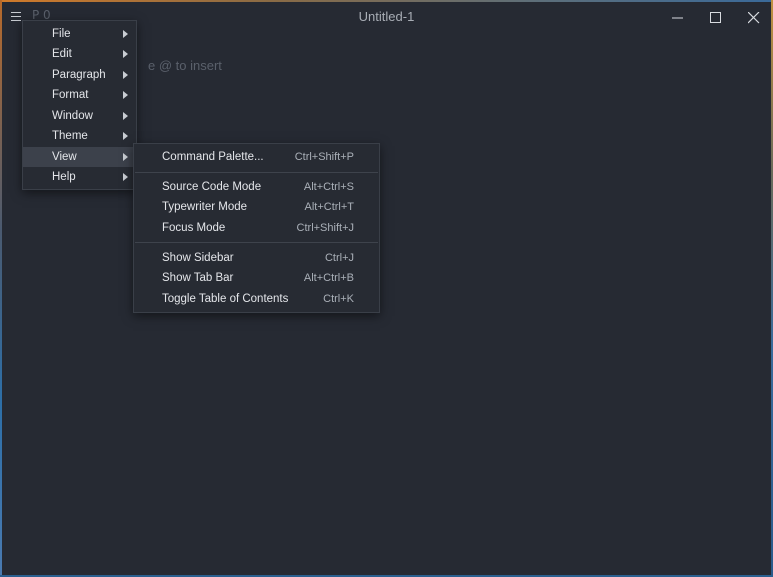 This screenshot has height=577, width=773. What do you see at coordinates (79, 157) in the screenshot?
I see `menu-item-view: View` at bounding box center [79, 157].